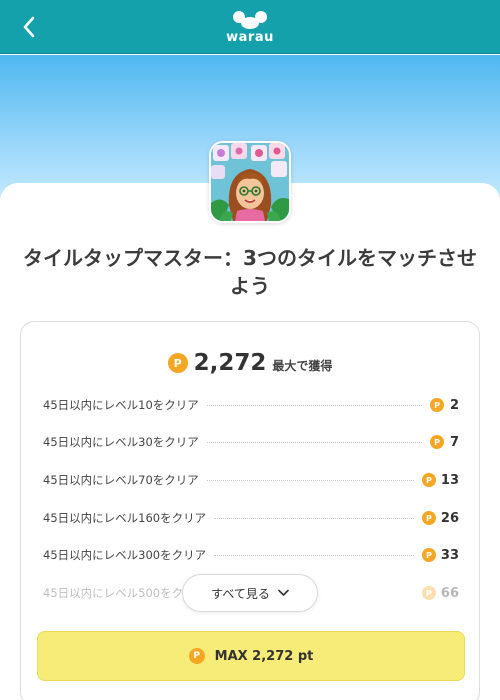  I want to click on max-points-label: MAX 2,272 pt, so click(264, 656).